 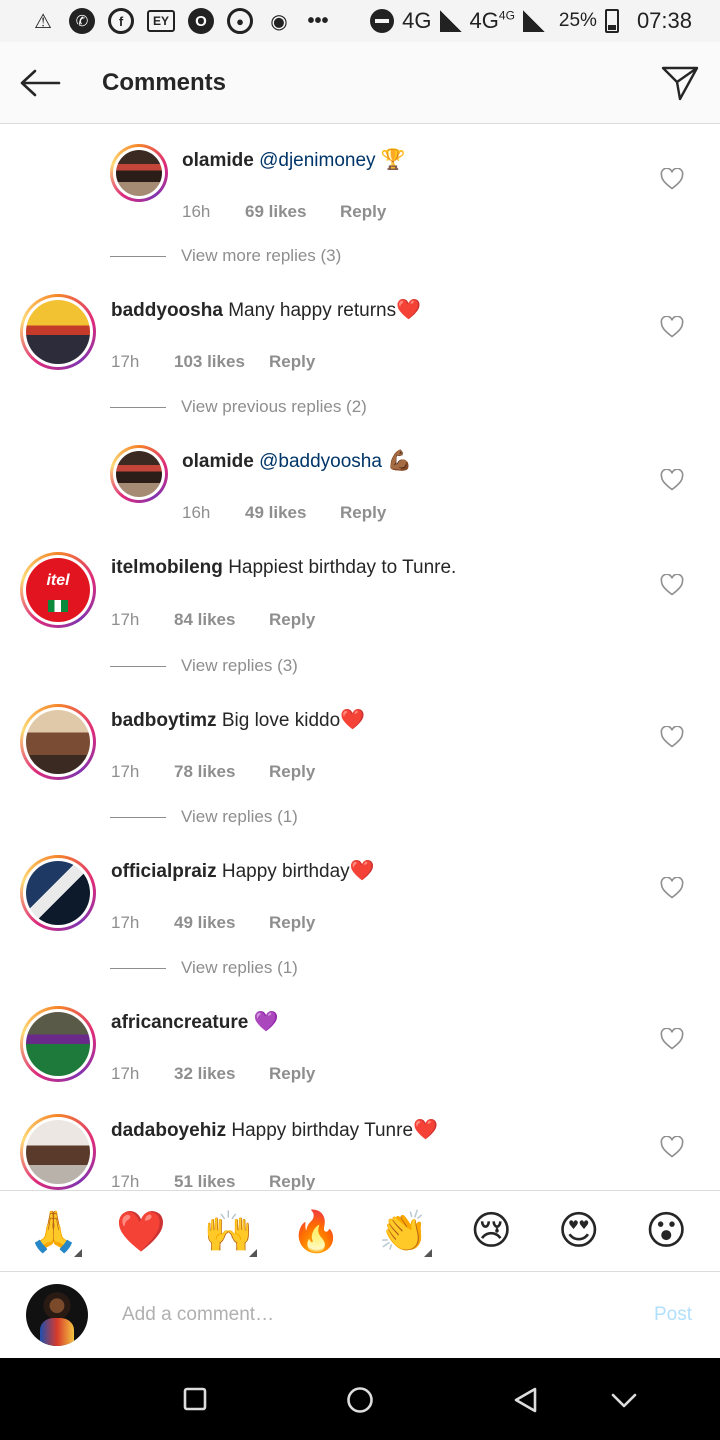 I want to click on view-replies-link: View previous replies (2), so click(x=238, y=407).